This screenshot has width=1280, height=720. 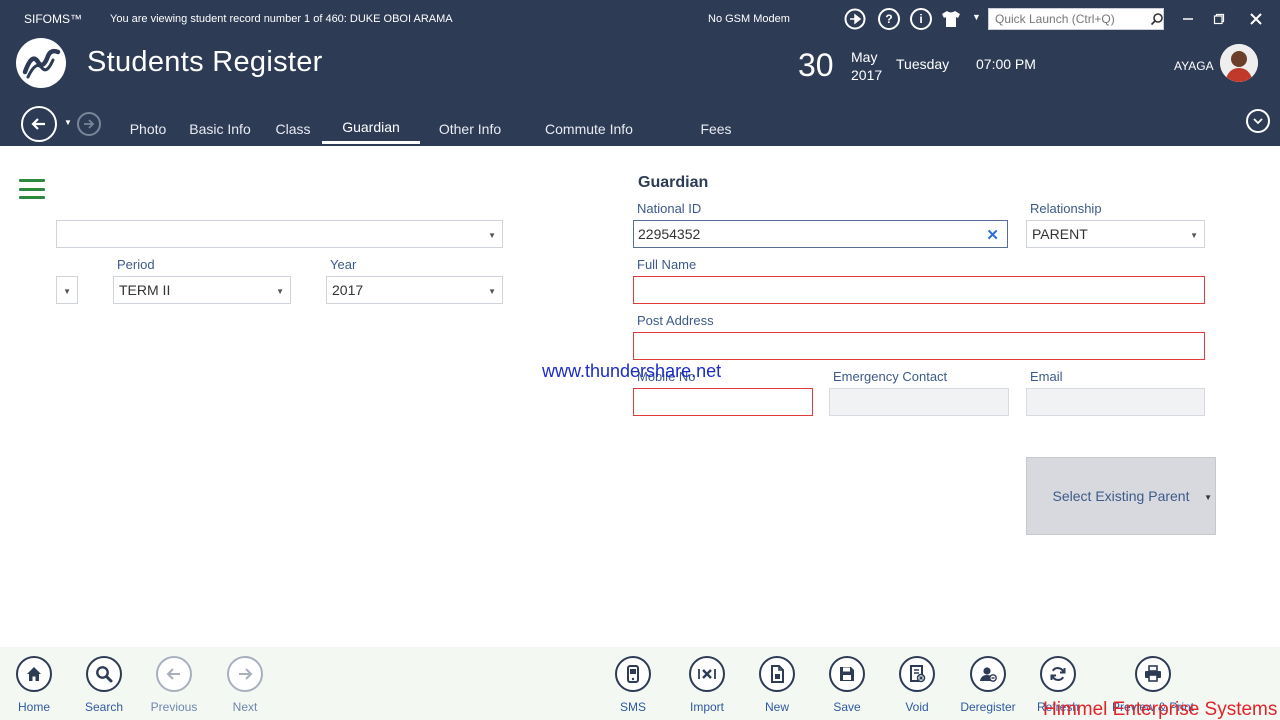 I want to click on tab-fees: Fees, so click(x=716, y=128).